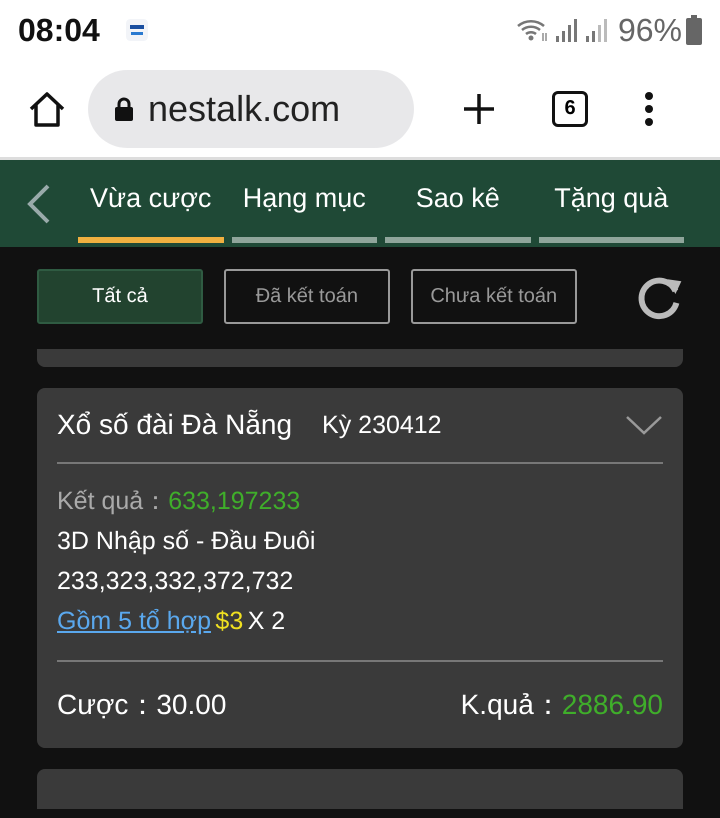 The width and height of the screenshot is (720, 818). I want to click on tab-count-button: 6, so click(570, 108).